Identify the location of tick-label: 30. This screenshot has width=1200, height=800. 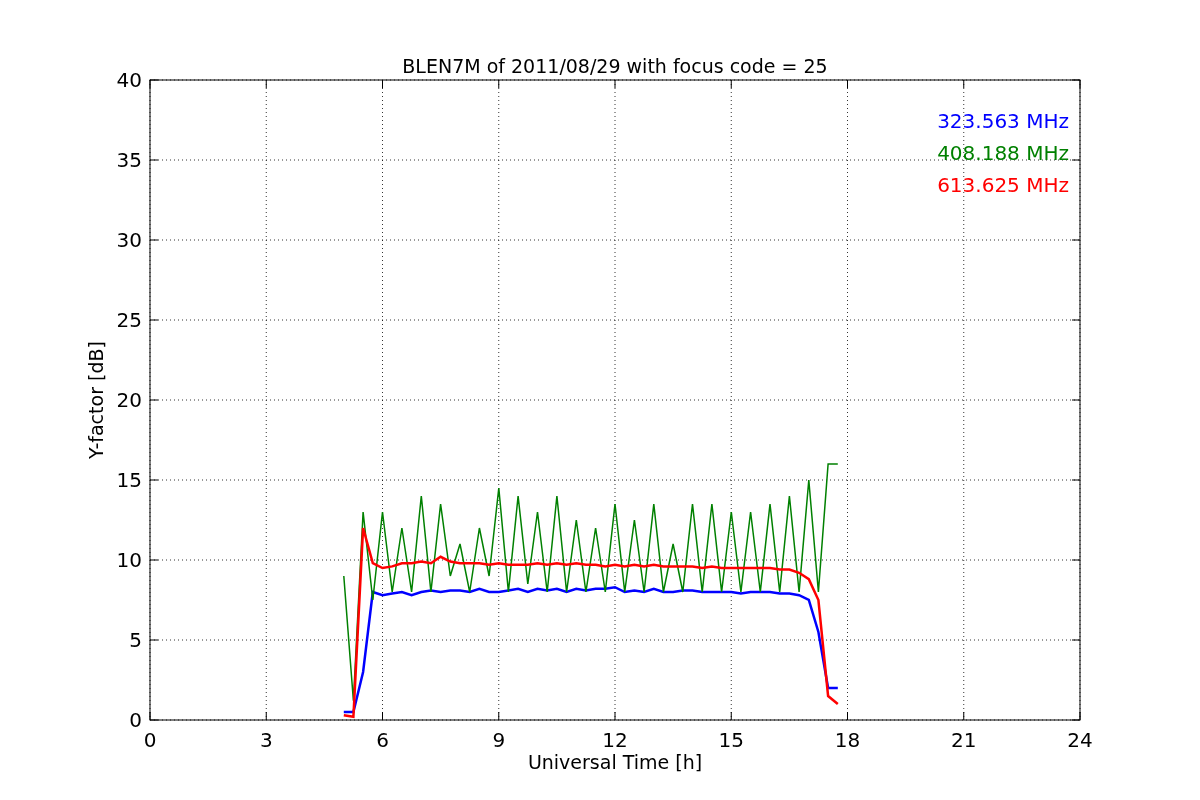
(129, 240).